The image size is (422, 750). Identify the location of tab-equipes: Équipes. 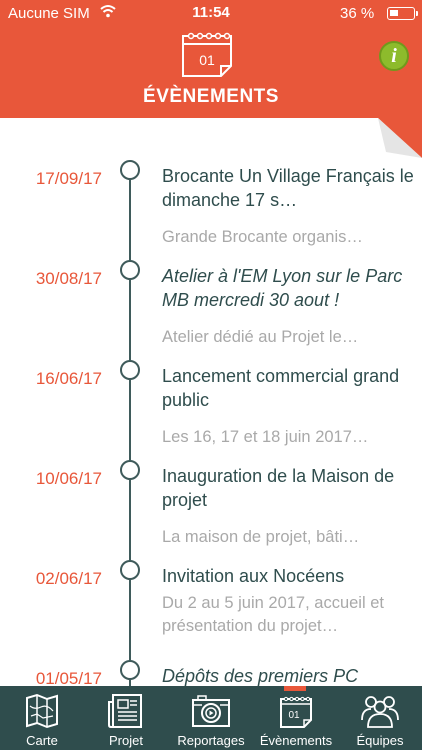
(380, 718).